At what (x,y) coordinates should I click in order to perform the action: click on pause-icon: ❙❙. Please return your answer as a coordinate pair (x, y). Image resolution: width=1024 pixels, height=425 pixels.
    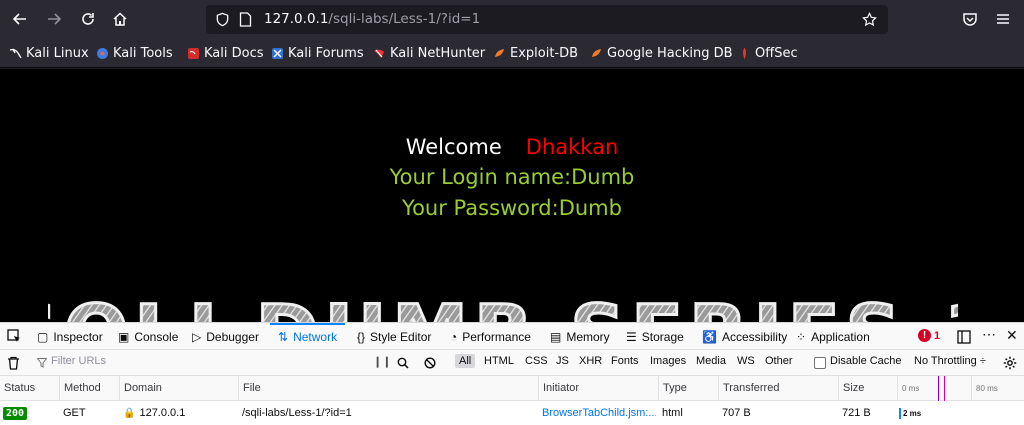
    Looking at the image, I should click on (382, 361).